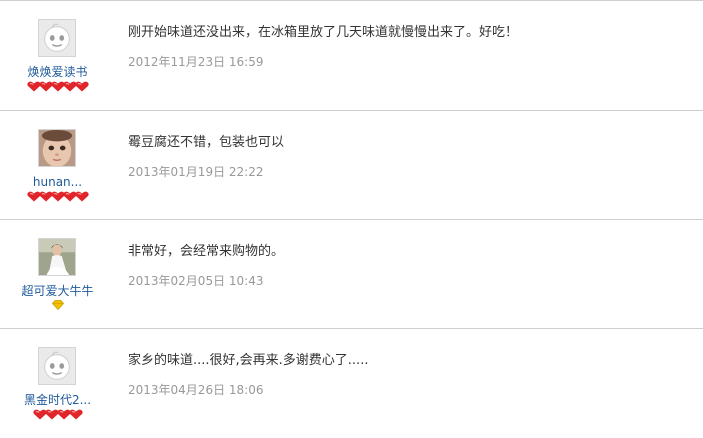  I want to click on review-date: 2013年02月05日 10:43, so click(196, 281).